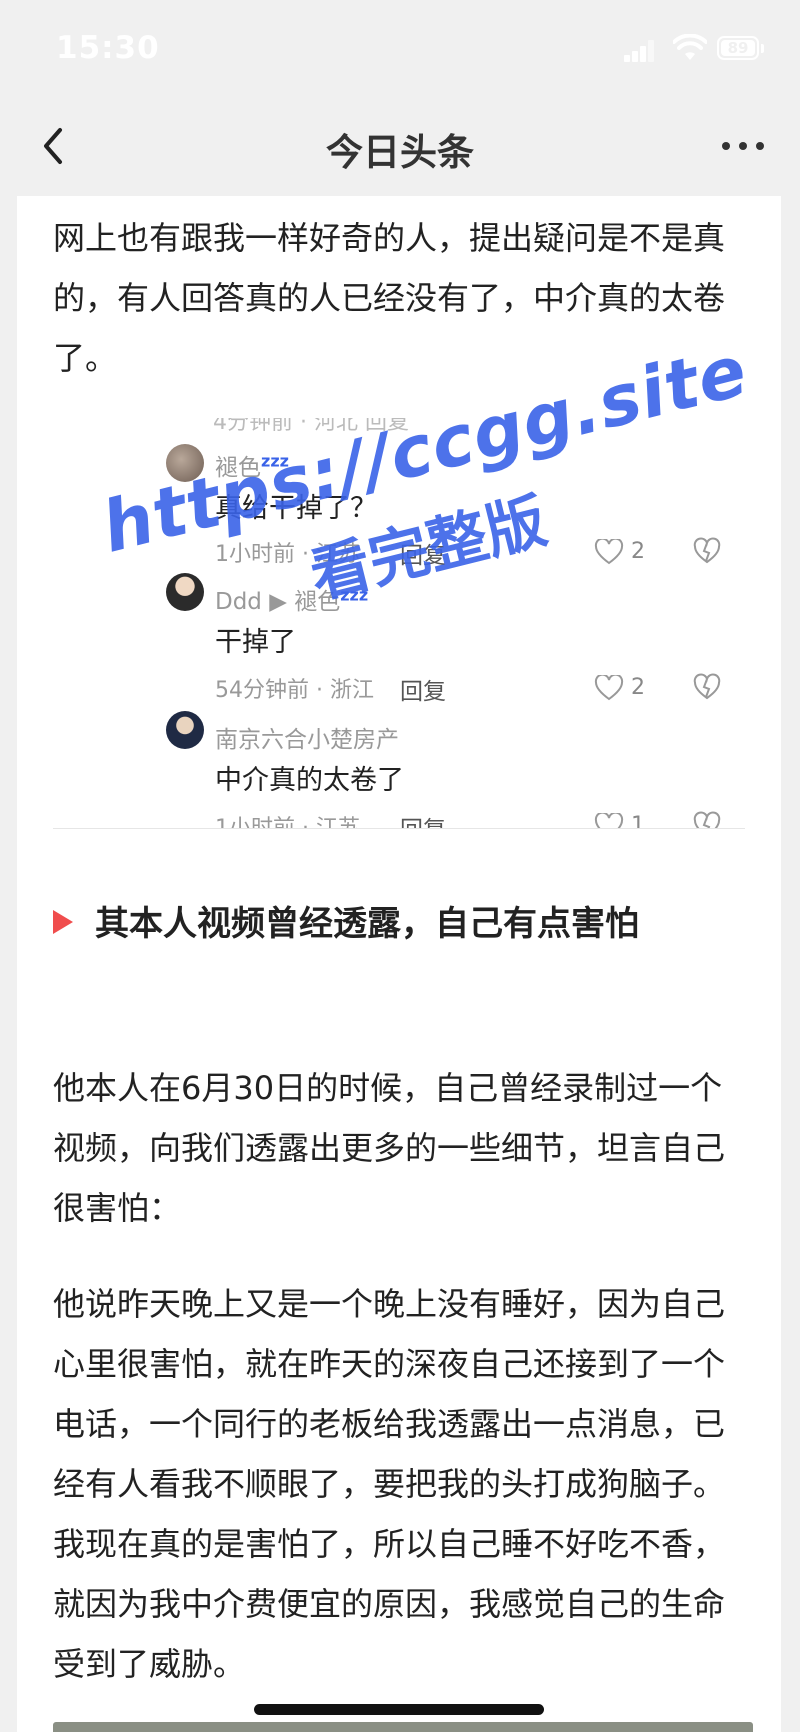  What do you see at coordinates (638, 821) in the screenshot?
I see `like-count: 1` at bounding box center [638, 821].